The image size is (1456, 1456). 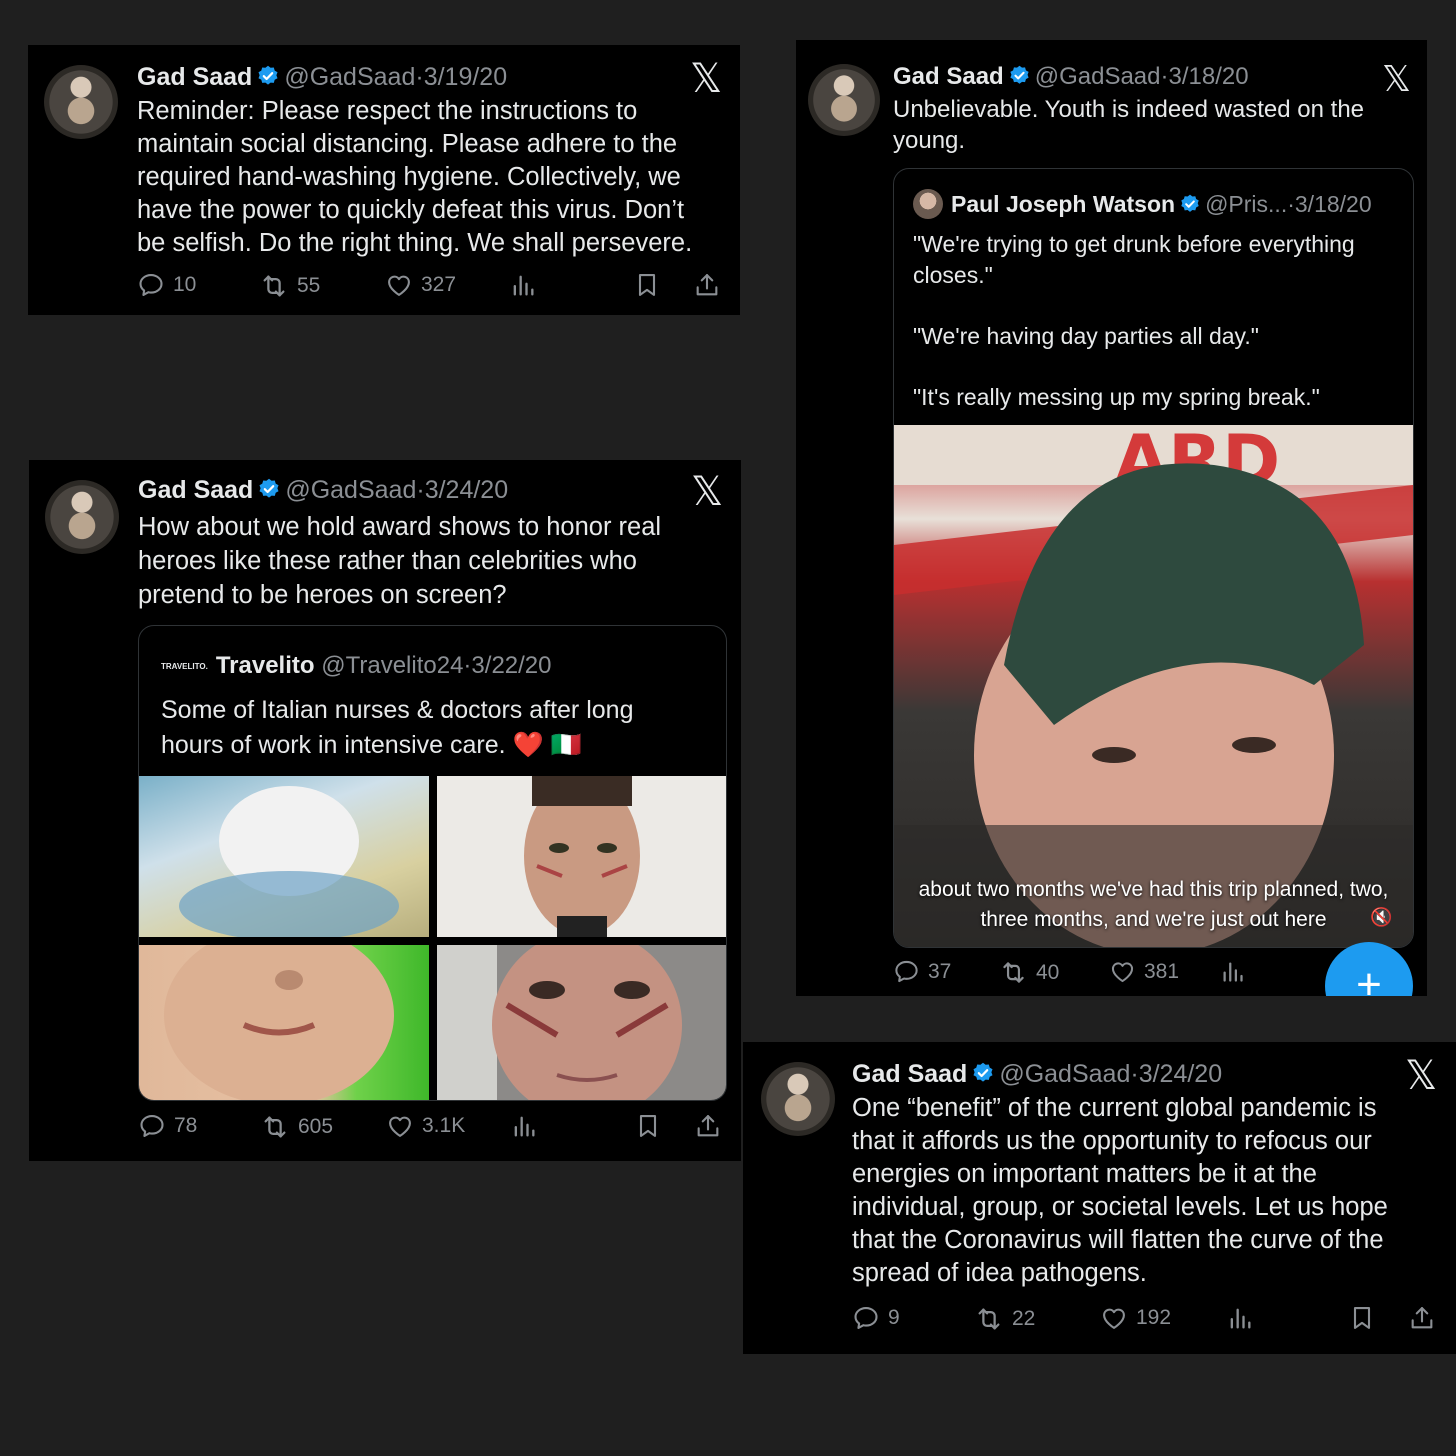 What do you see at coordinates (185, 284) in the screenshot?
I see `reply-count: 10` at bounding box center [185, 284].